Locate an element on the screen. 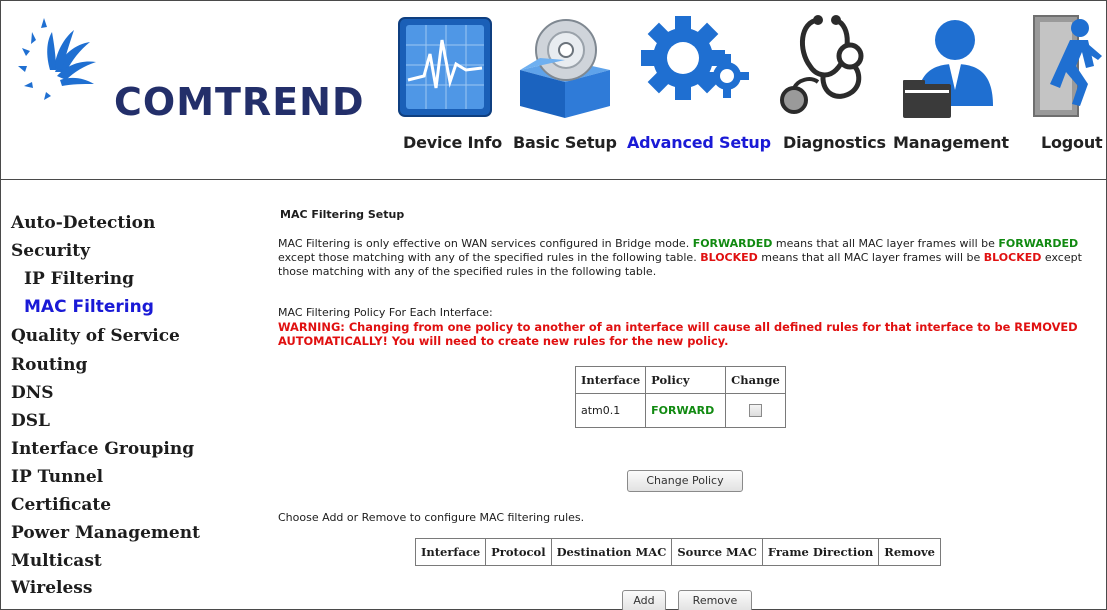 Image resolution: width=1107 pixels, height=610 pixels. sidebar-item-auto-detection: Auto-Detection is located at coordinates (83, 223).